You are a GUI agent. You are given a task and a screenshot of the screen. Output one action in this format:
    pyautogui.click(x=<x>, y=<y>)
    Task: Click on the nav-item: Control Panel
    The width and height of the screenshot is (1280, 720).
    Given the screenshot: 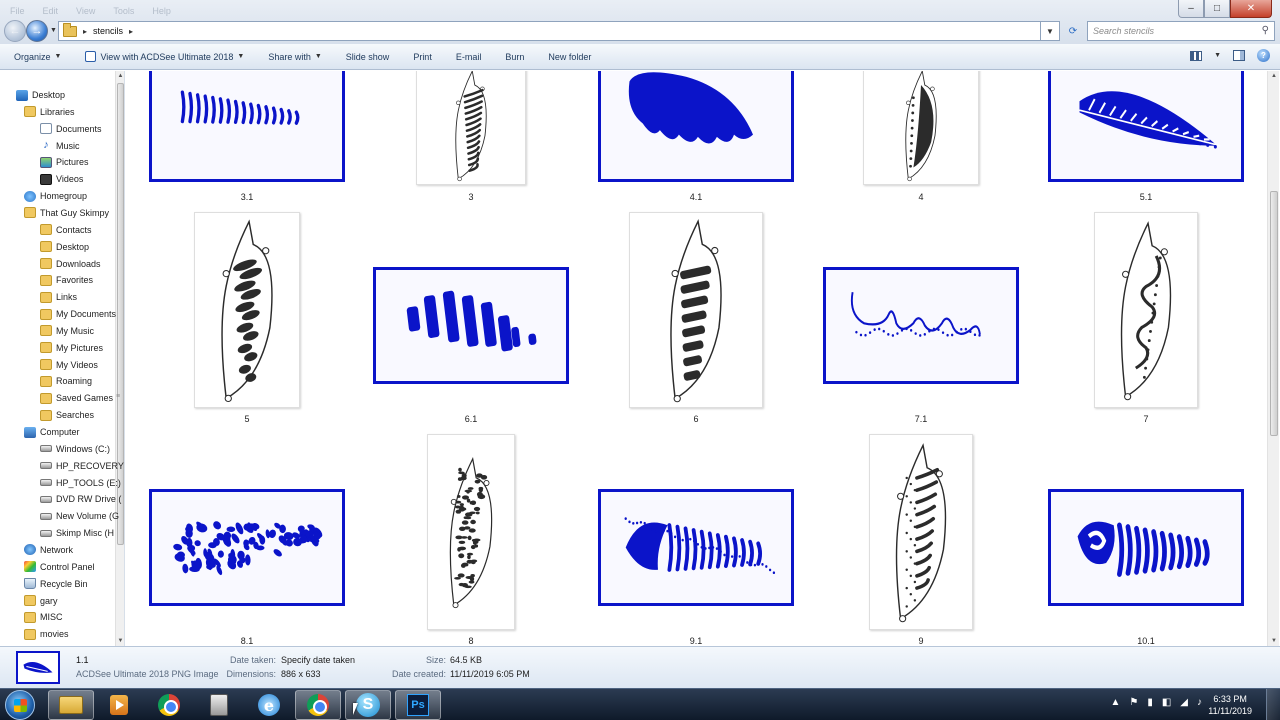 What is the action you would take?
    pyautogui.click(x=59, y=567)
    